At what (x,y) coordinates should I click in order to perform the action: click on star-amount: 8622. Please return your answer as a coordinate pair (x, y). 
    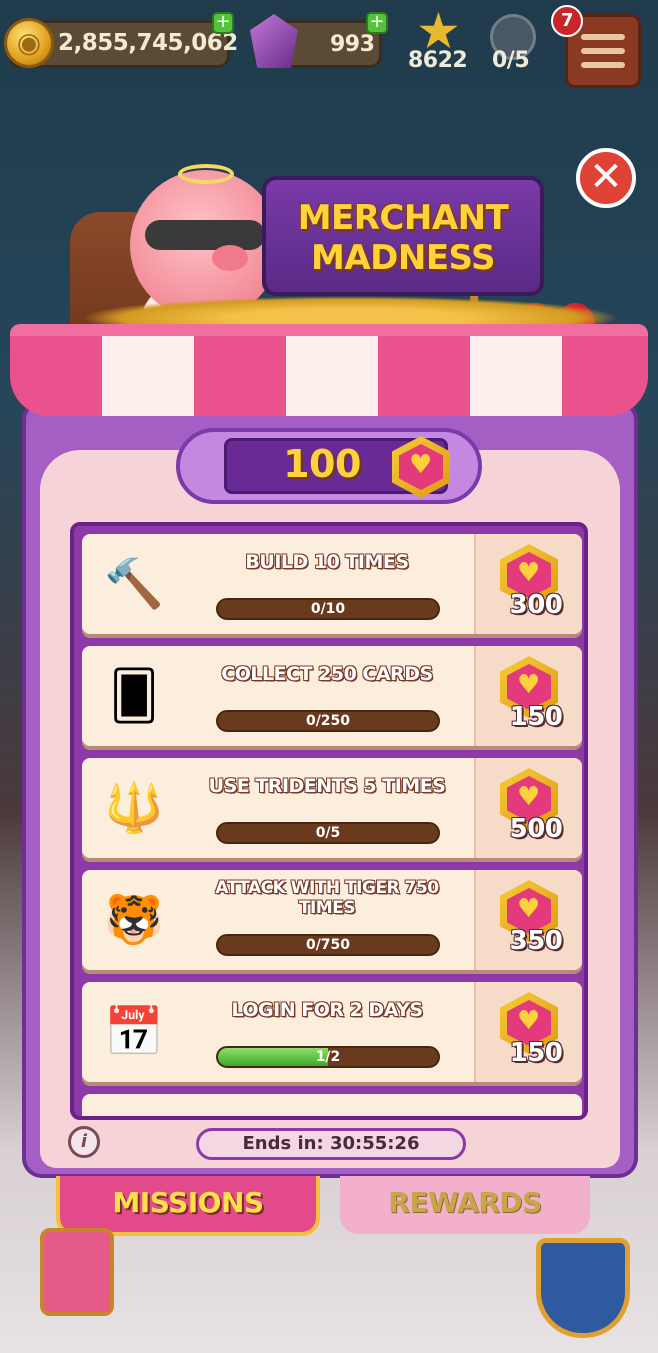
    Looking at the image, I should click on (438, 60).